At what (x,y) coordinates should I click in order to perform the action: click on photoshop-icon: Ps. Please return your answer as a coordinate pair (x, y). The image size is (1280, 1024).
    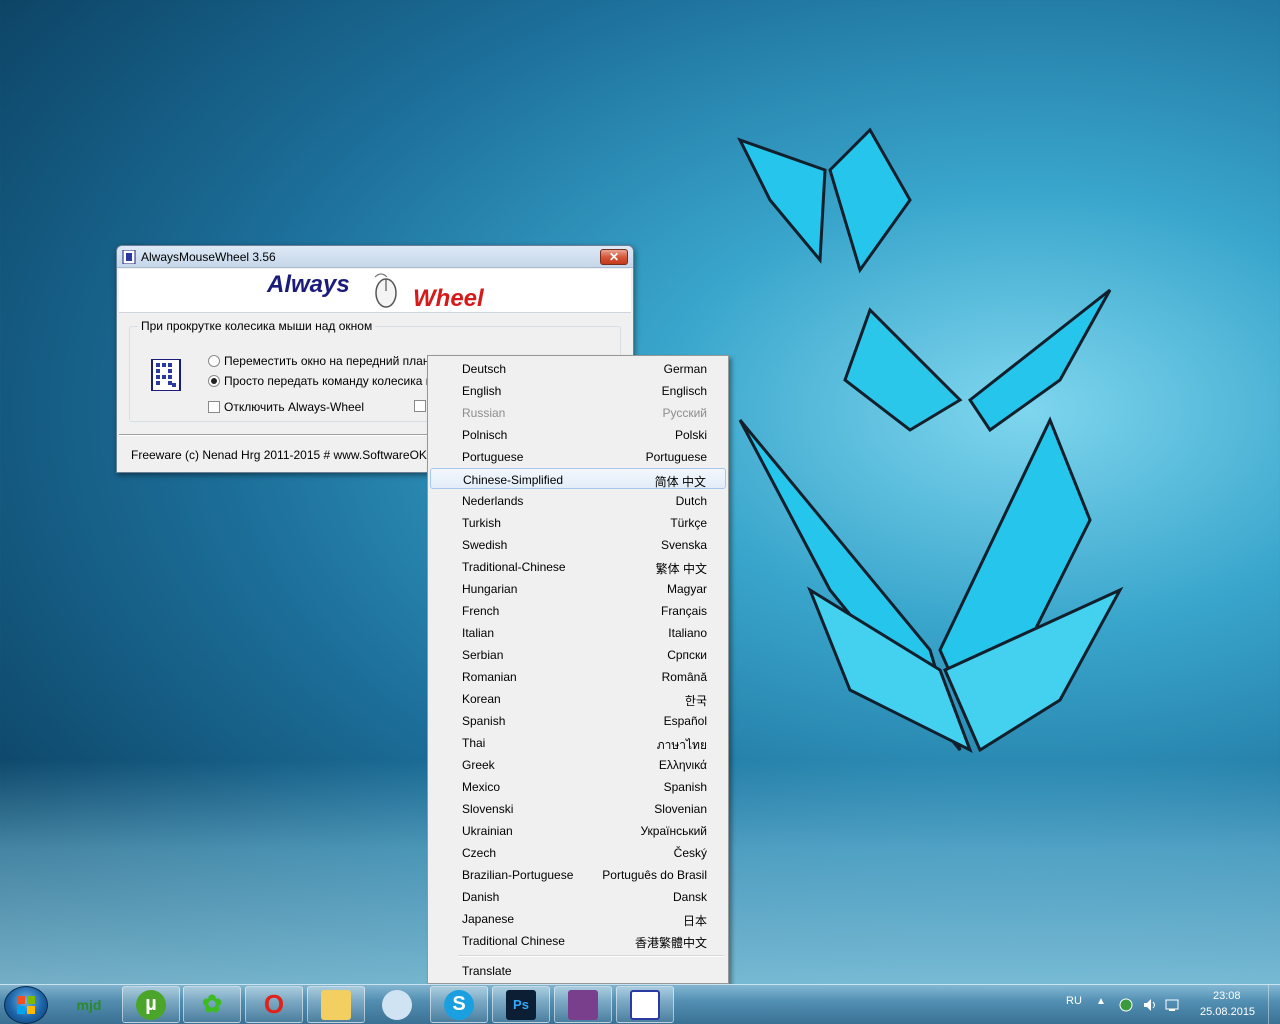
    Looking at the image, I should click on (521, 1004).